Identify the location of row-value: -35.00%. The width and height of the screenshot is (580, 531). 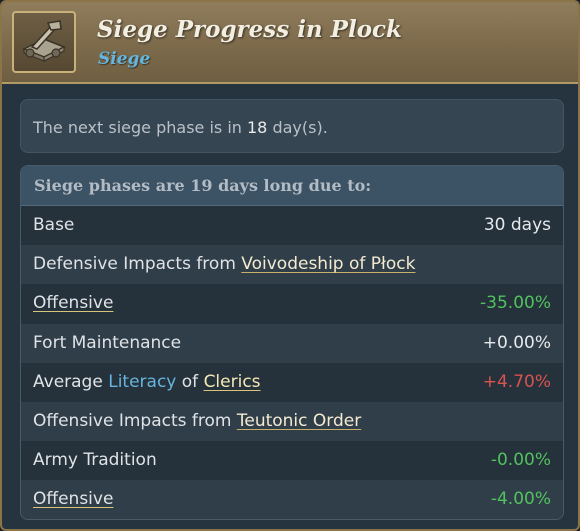
(515, 303).